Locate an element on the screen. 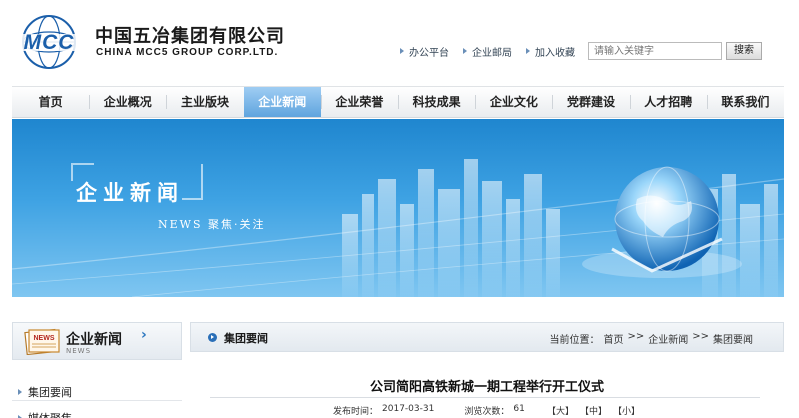 The image size is (799, 418). font-size-controls: 【大】 【中】 【小】 is located at coordinates (593, 410).